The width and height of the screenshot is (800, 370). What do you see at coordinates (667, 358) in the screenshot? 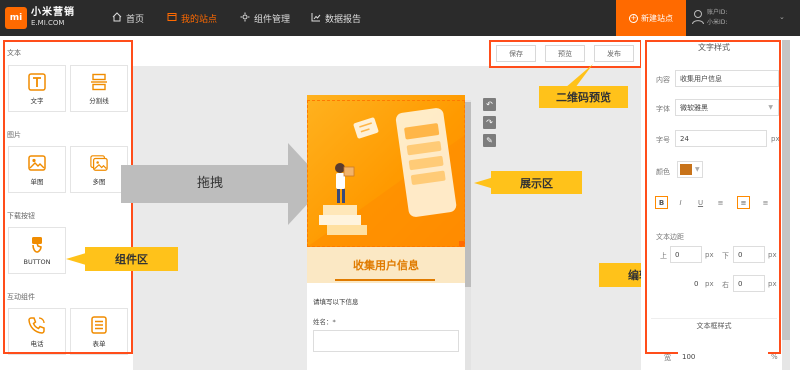
I see `width-label: 宽` at bounding box center [667, 358].